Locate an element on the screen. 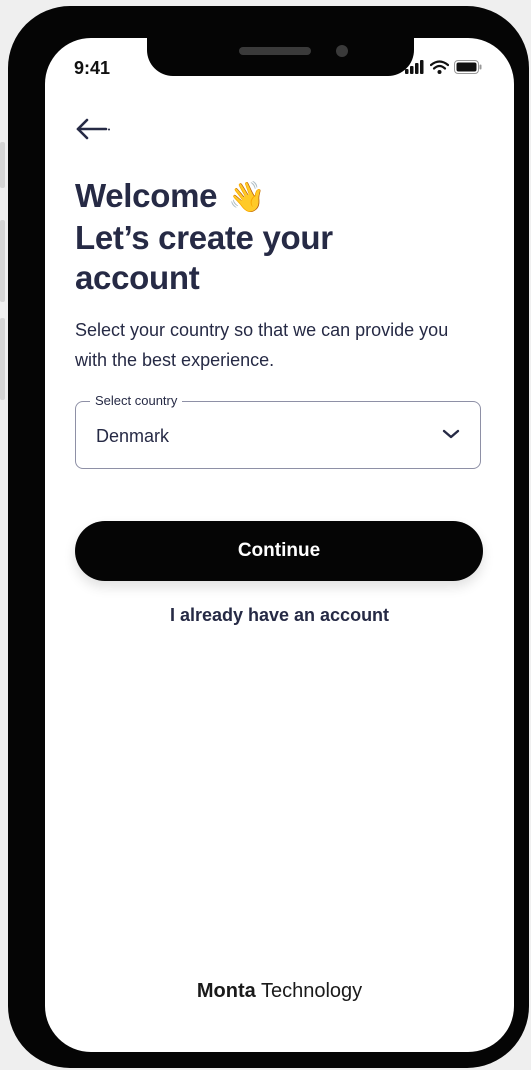 Image resolution: width=531 pixels, height=1070 pixels. status-icons is located at coordinates (443, 67).